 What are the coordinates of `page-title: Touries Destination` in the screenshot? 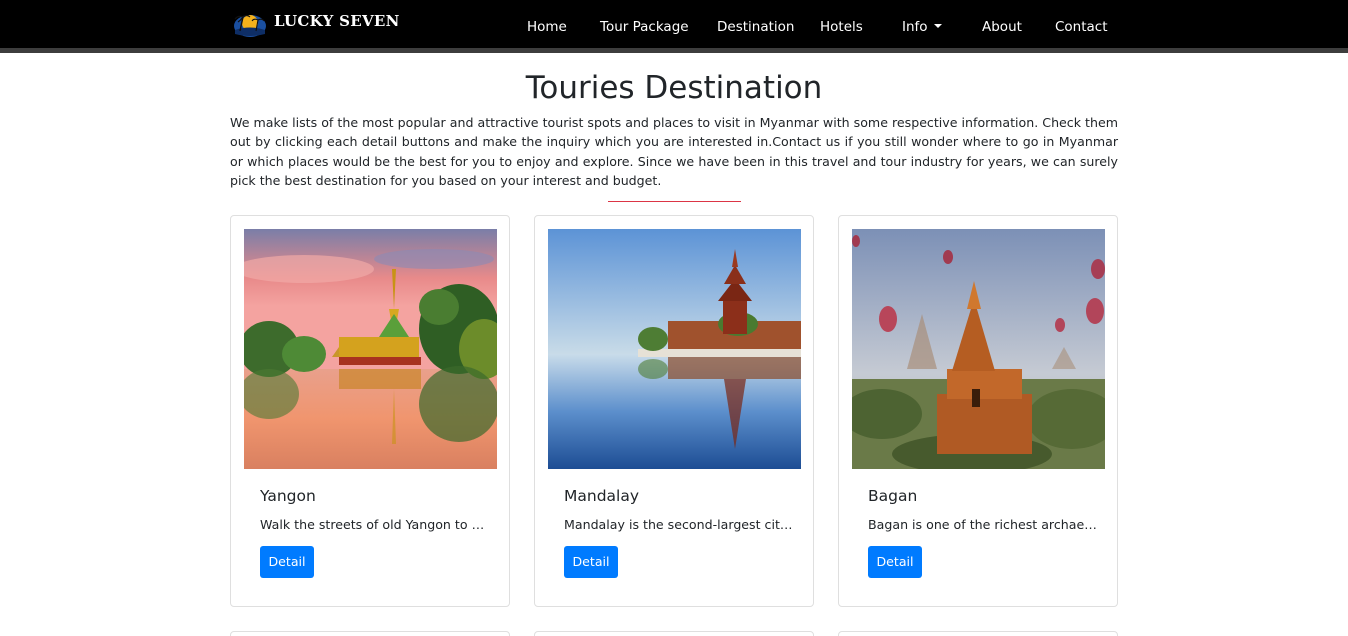 It's located at (674, 88).